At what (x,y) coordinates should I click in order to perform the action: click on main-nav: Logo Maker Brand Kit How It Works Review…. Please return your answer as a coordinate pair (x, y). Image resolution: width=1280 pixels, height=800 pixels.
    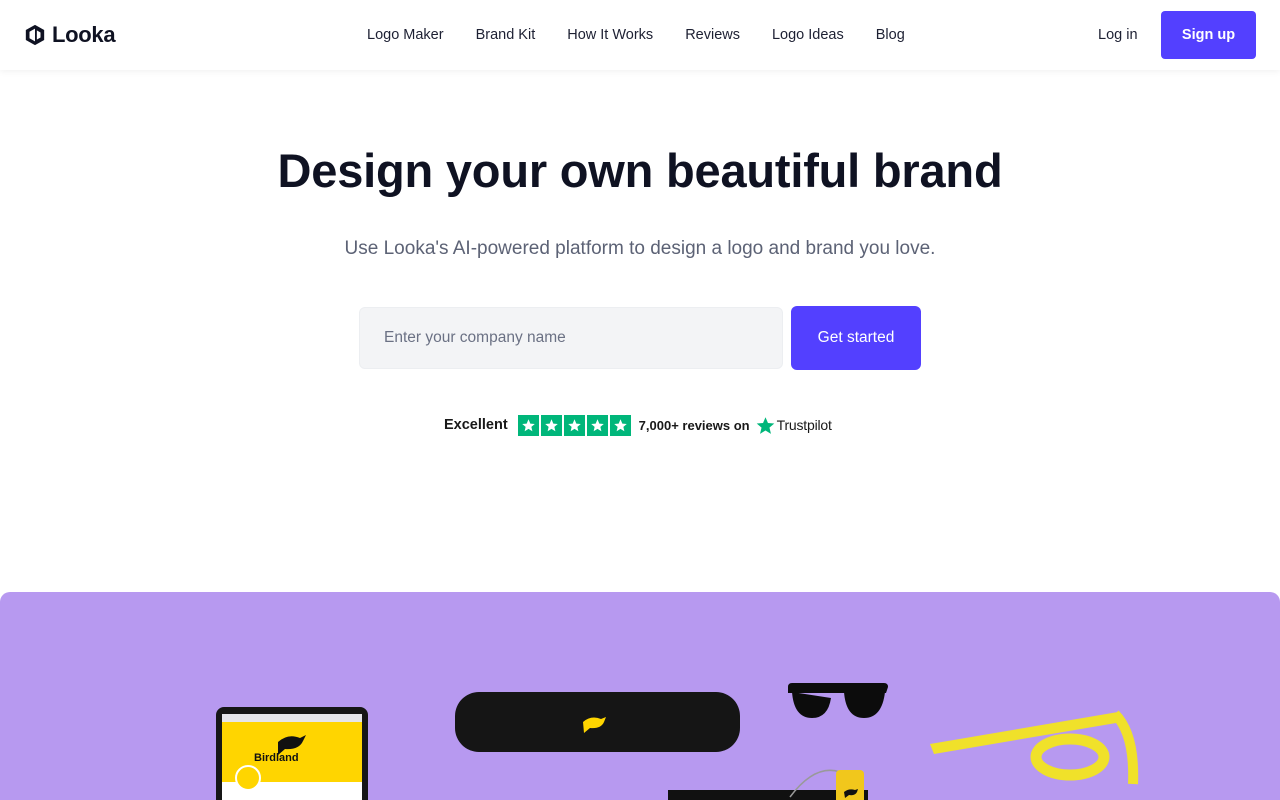
    Looking at the image, I should click on (636, 35).